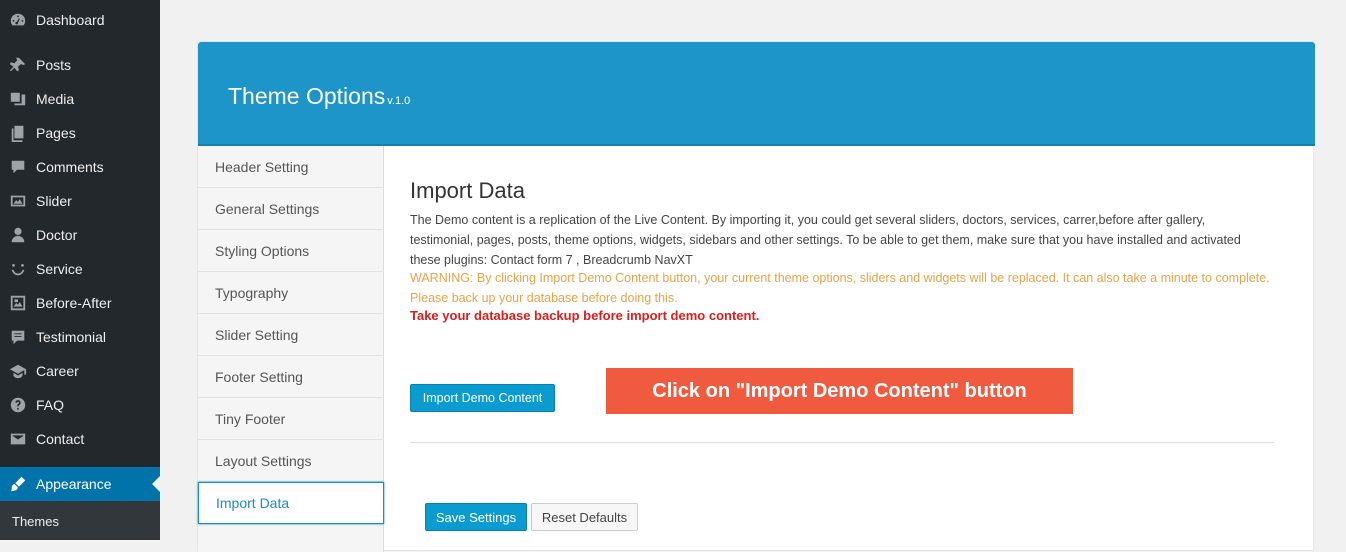 The height and width of the screenshot is (552, 1346). What do you see at coordinates (467, 190) in the screenshot?
I see `section-title: Import Data` at bounding box center [467, 190].